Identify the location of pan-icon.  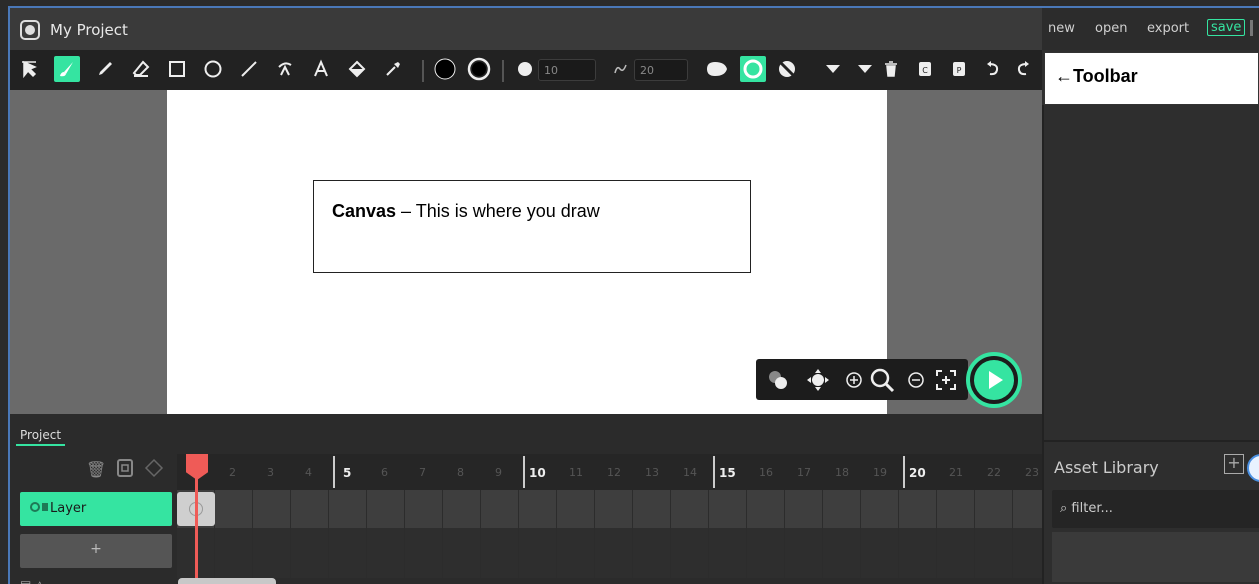
(818, 380).